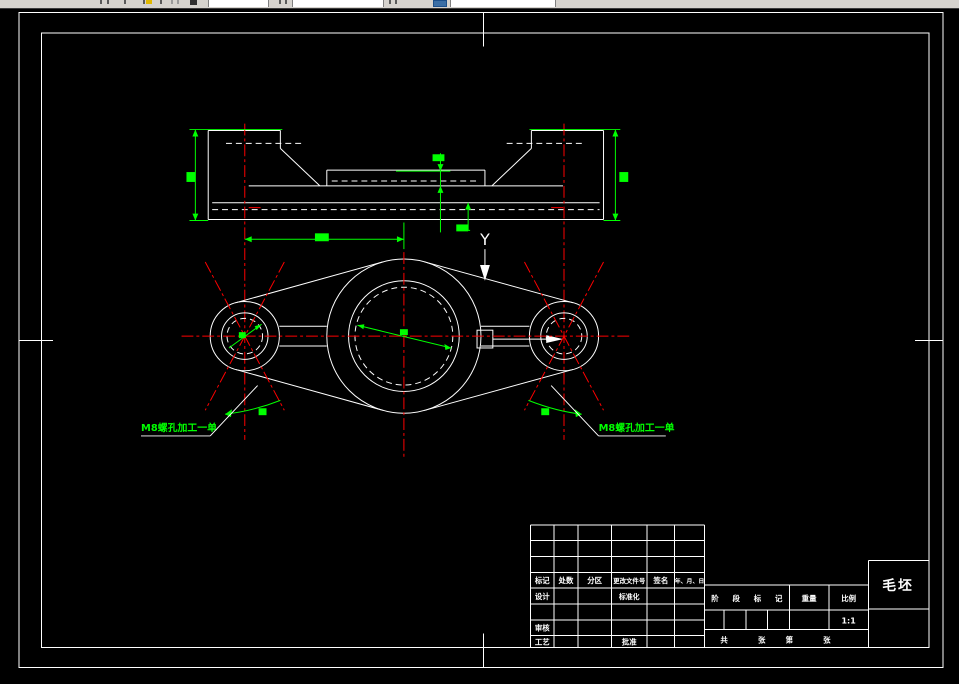  I want to click on front-view-dimensions, so click(407, 189).